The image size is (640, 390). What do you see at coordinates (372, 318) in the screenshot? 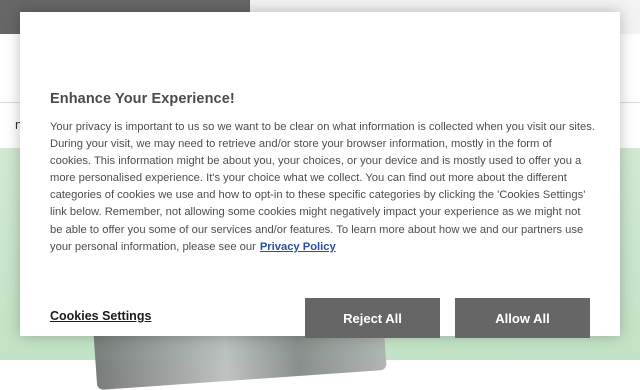
I see `reject-all-button: Reject All` at bounding box center [372, 318].